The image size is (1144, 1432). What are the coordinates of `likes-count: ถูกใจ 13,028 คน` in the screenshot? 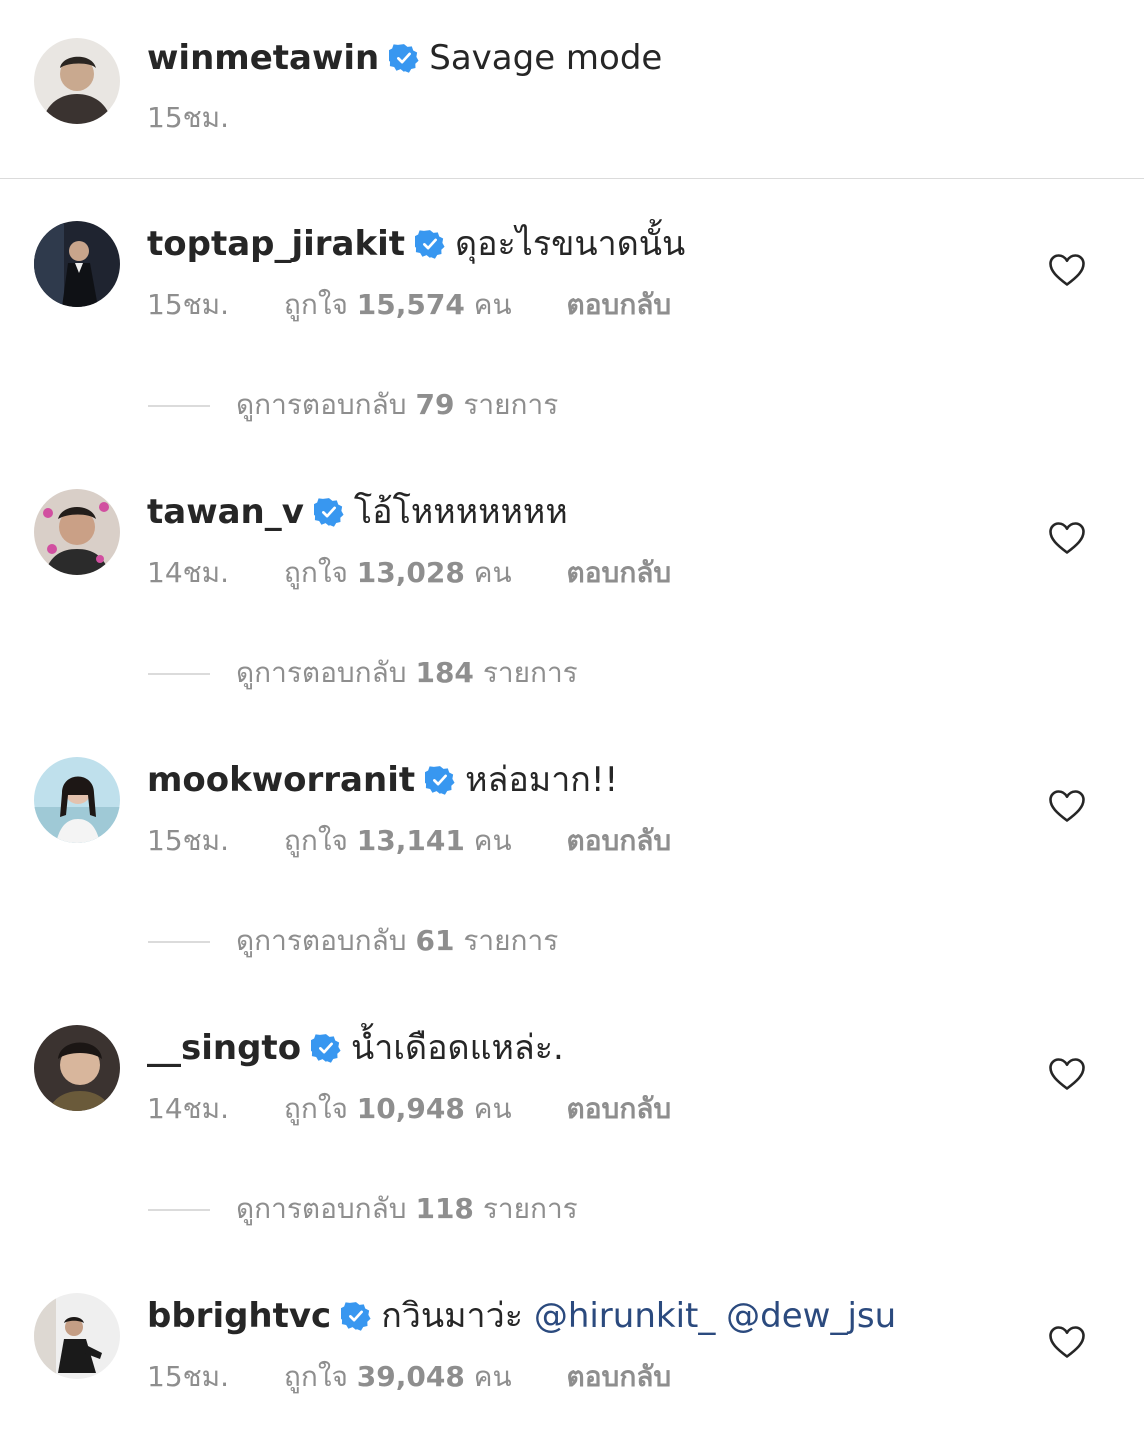 It's located at (398, 573).